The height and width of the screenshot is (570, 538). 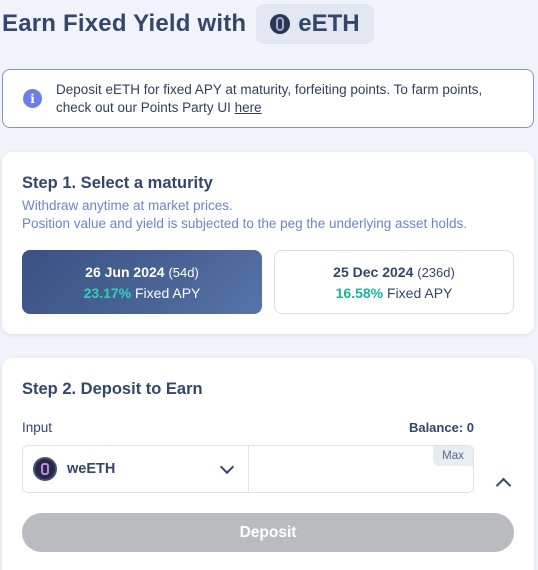 I want to click on maturity-date: 26 Jun 2024, so click(x=125, y=271).